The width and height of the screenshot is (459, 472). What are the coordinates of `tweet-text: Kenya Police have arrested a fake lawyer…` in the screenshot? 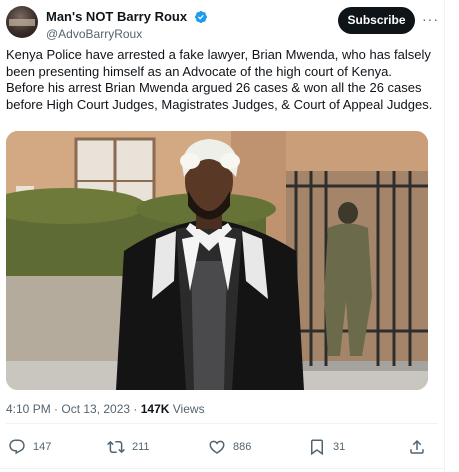 It's located at (219, 79).